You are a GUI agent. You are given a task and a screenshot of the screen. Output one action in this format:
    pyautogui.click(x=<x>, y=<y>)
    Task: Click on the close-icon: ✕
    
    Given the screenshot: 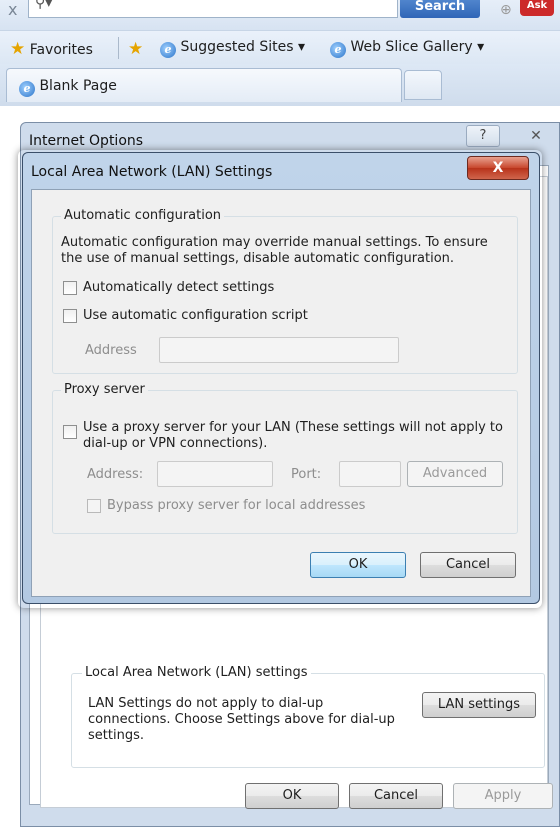 What is the action you would take?
    pyautogui.click(x=536, y=136)
    